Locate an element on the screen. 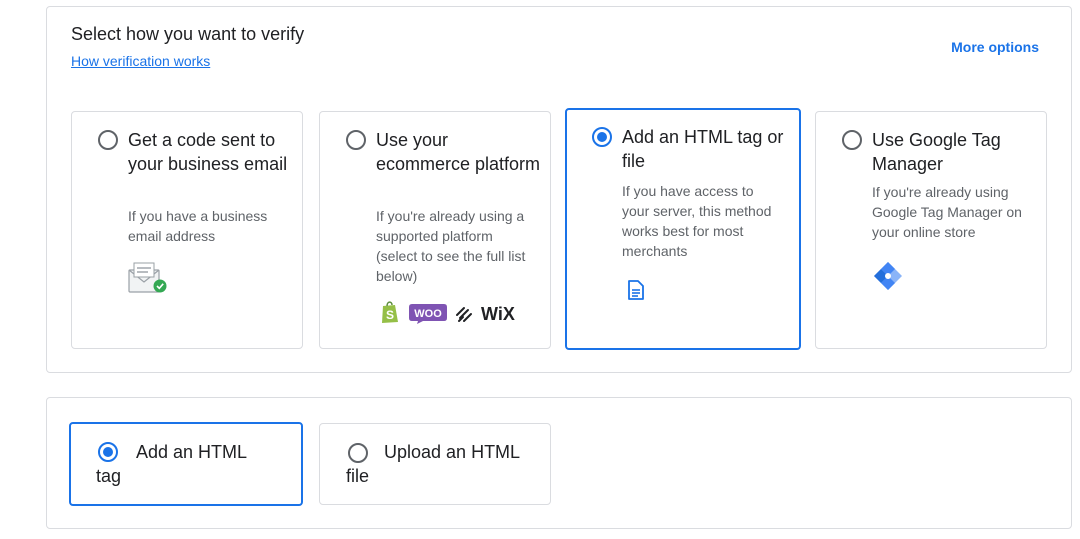  envelope-check-icon is located at coordinates (147, 277).